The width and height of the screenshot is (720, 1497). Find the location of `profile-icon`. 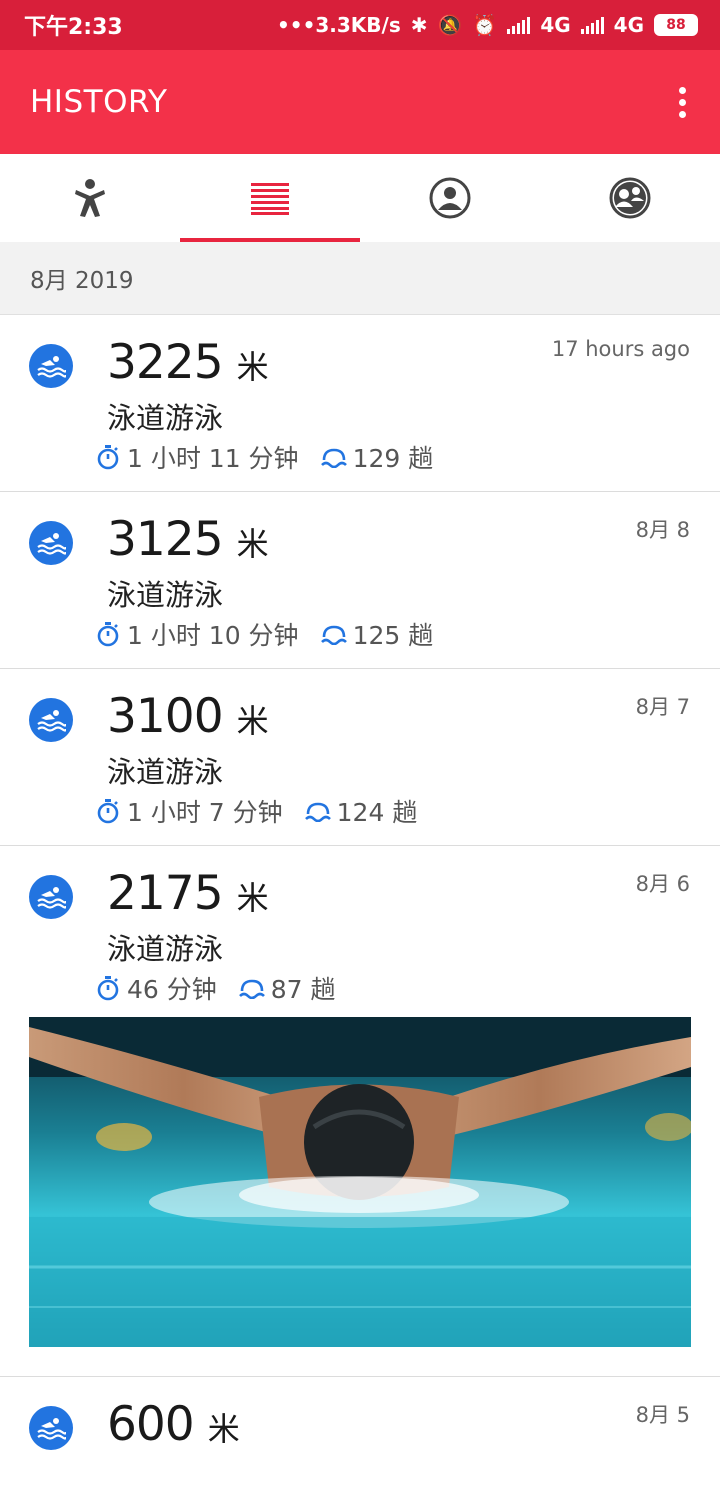

profile-icon is located at coordinates (450, 198).